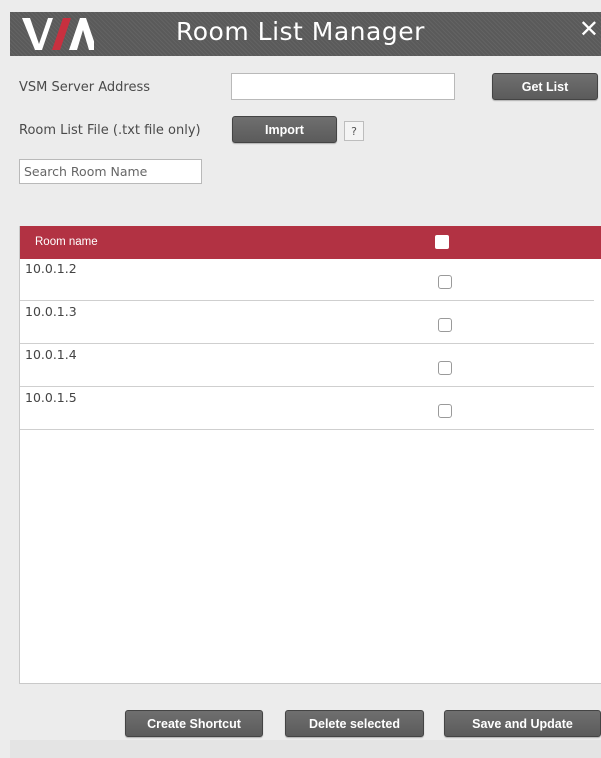 The image size is (601, 758). What do you see at coordinates (310, 242) in the screenshot?
I see `table-header: Room name` at bounding box center [310, 242].